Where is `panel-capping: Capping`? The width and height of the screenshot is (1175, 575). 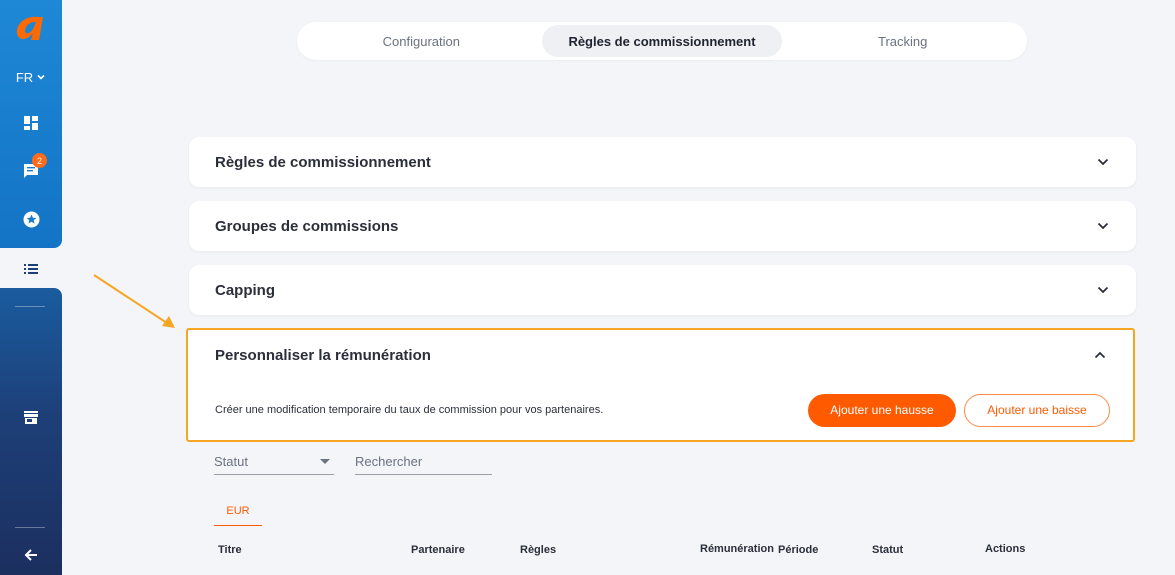 panel-capping: Capping is located at coordinates (662, 290).